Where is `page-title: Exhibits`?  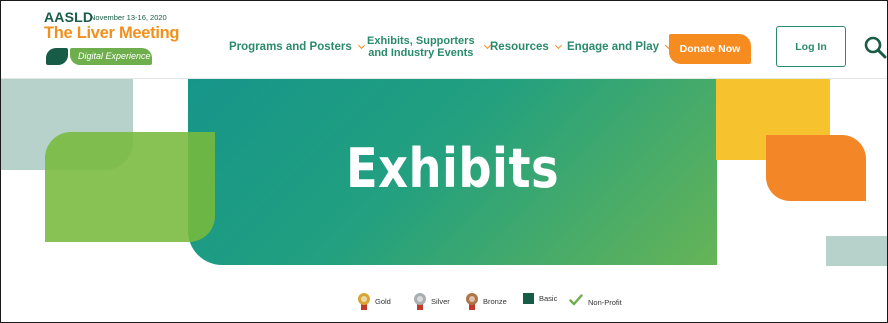 page-title: Exhibits is located at coordinates (452, 168).